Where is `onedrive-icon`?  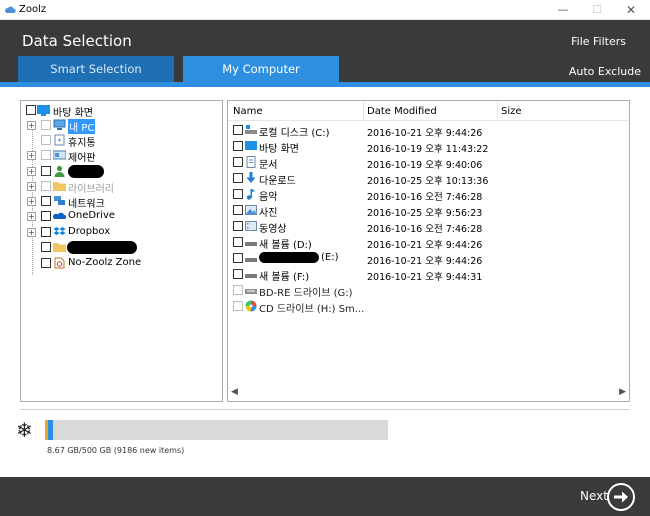
onedrive-icon is located at coordinates (59, 215).